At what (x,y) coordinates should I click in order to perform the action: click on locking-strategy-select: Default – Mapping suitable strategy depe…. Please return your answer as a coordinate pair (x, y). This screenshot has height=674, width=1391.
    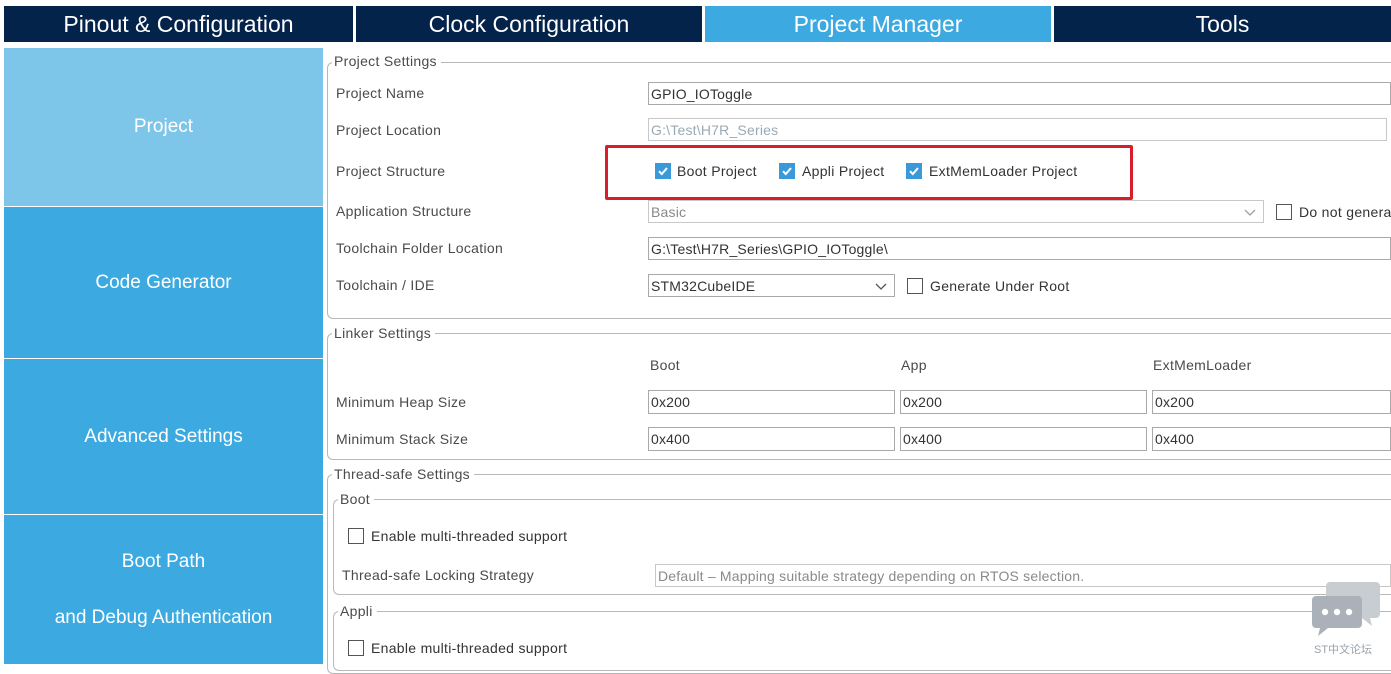
    Looking at the image, I should click on (1023, 575).